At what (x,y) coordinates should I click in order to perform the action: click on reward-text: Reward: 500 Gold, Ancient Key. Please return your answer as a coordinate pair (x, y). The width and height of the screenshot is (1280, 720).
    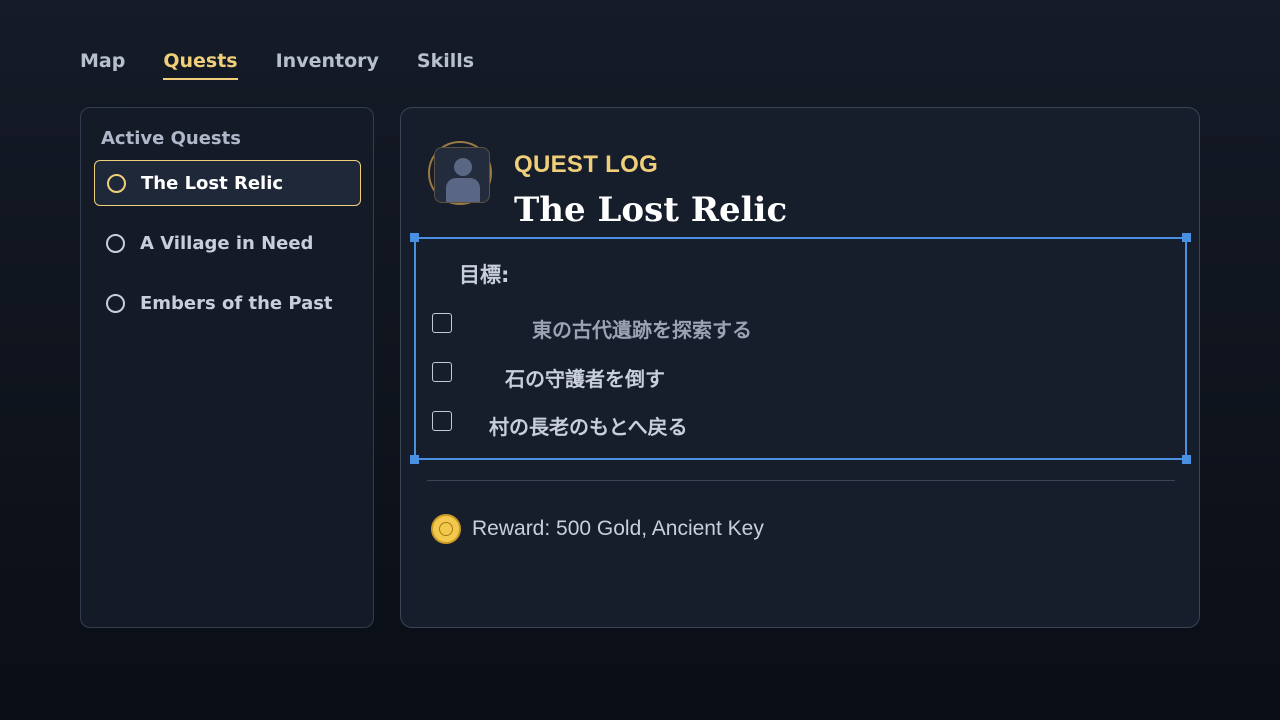
    Looking at the image, I should click on (618, 528).